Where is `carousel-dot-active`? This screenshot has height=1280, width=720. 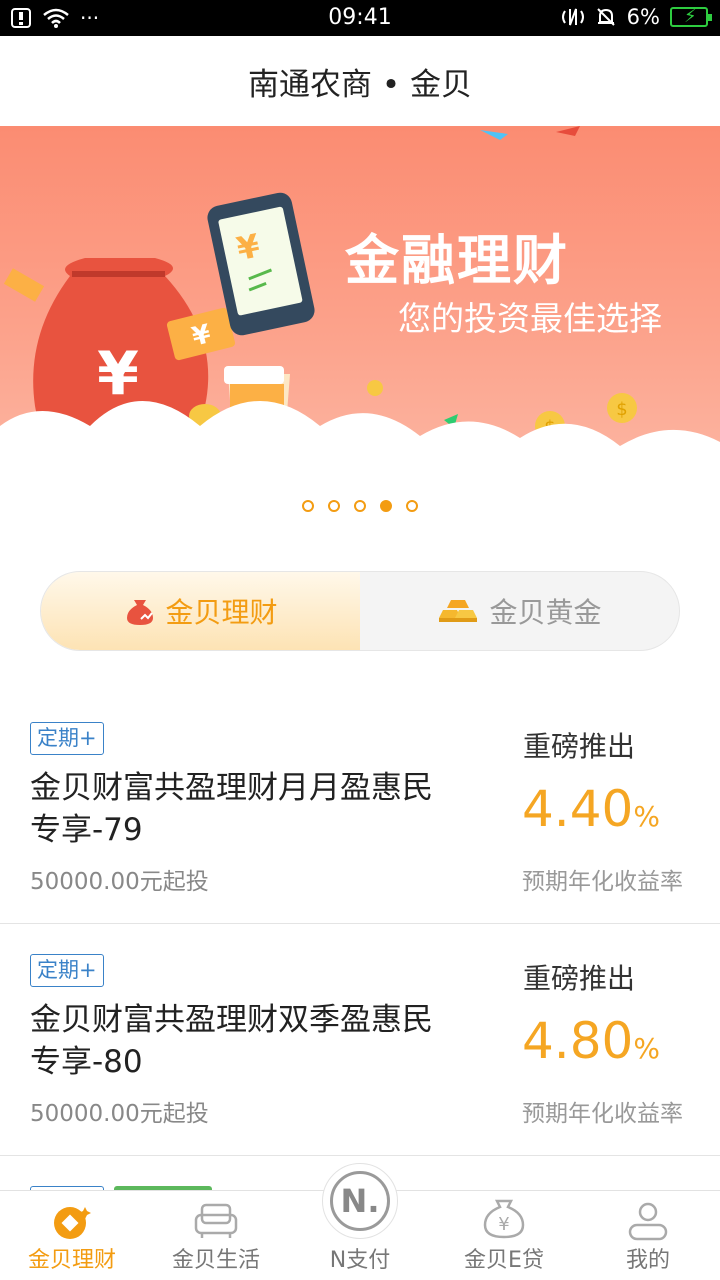
carousel-dot-active is located at coordinates (386, 506).